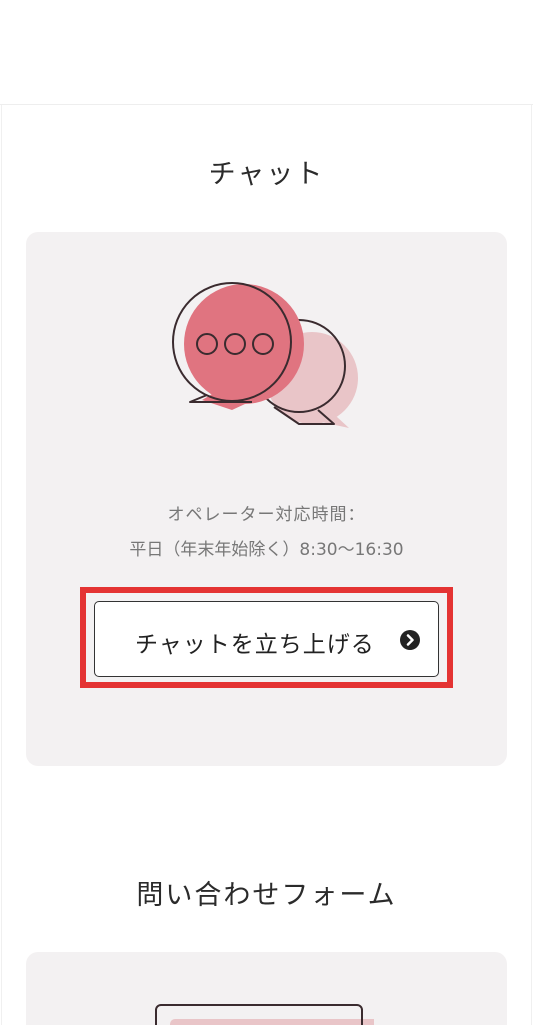 The width and height of the screenshot is (533, 1025). What do you see at coordinates (266, 550) in the screenshot?
I see `operator-hours-value: 平日（年末年始除く）8:30〜16:30` at bounding box center [266, 550].